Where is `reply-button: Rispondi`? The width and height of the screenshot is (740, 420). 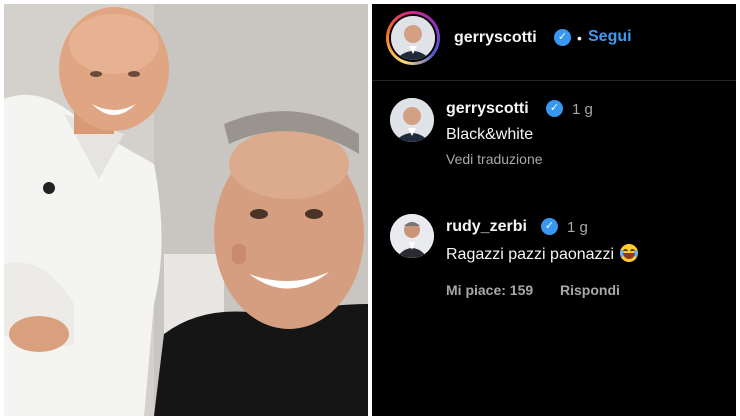
reply-button: Rispondi is located at coordinates (590, 290).